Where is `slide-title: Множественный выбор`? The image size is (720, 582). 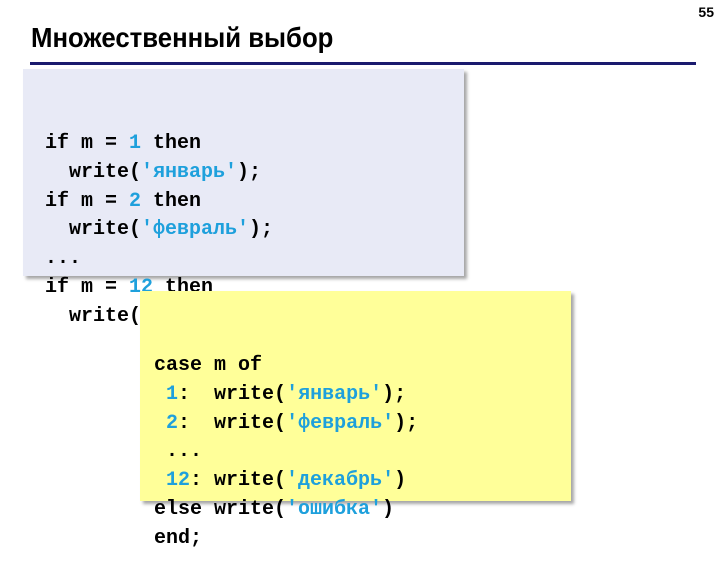
slide-title: Множественный выбор is located at coordinates (182, 37).